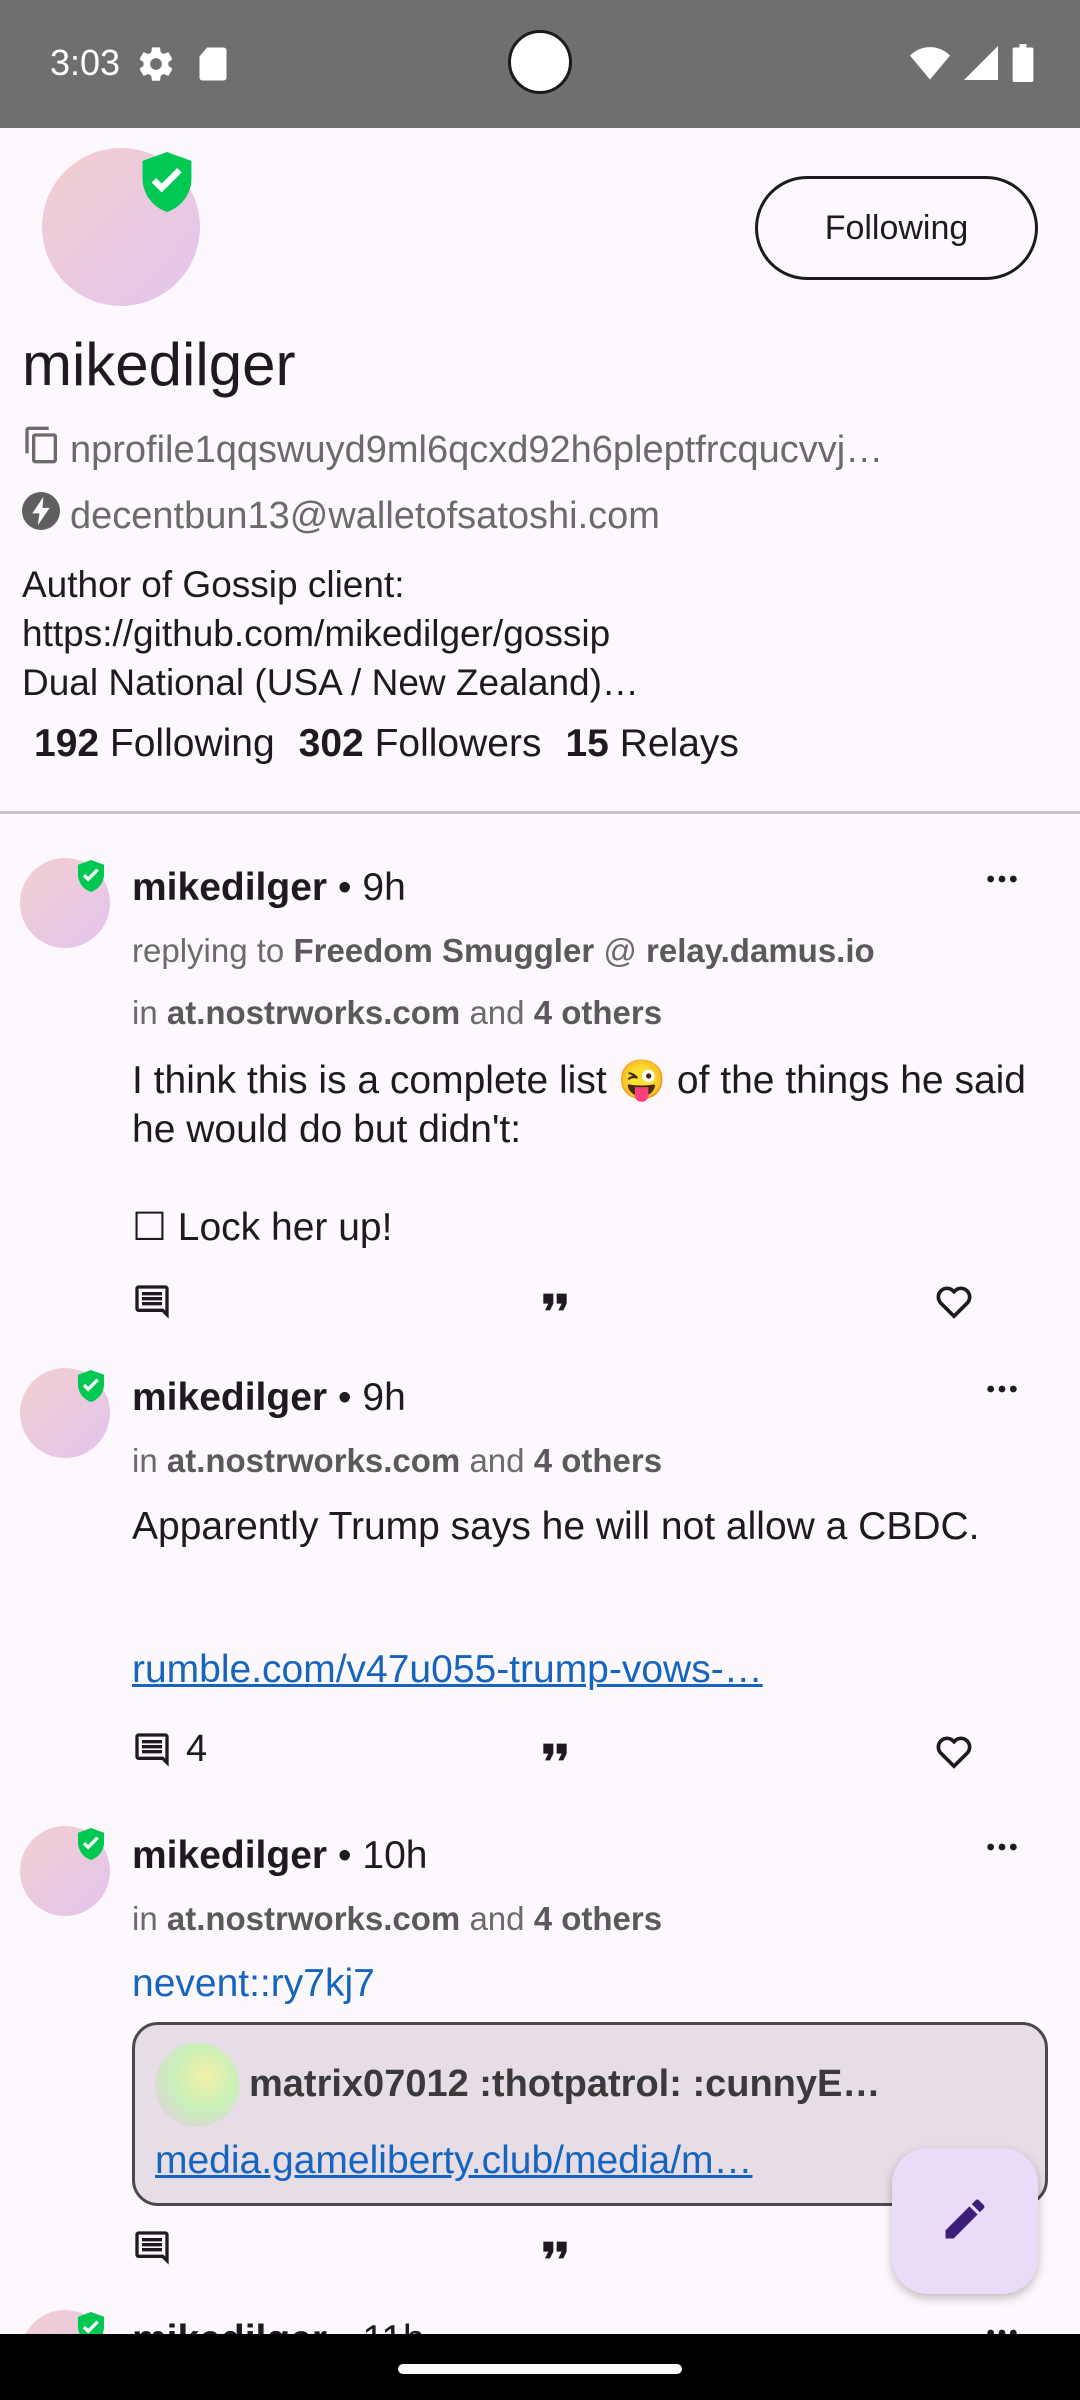 Image resolution: width=1080 pixels, height=2400 pixels. Describe the element at coordinates (365, 515) in the screenshot. I see `lightning-address: decentbun13@walletofsatoshi.com` at that location.